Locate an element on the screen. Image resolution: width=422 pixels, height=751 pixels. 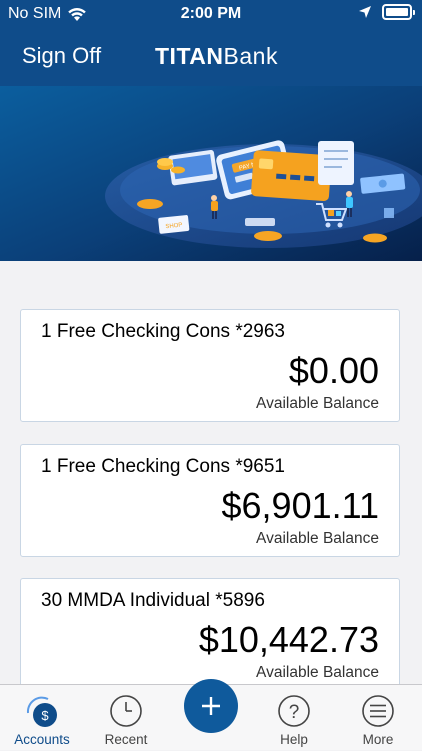
tab-bar: $ Accounts Recent ? Help More is located at coordinates (211, 715).